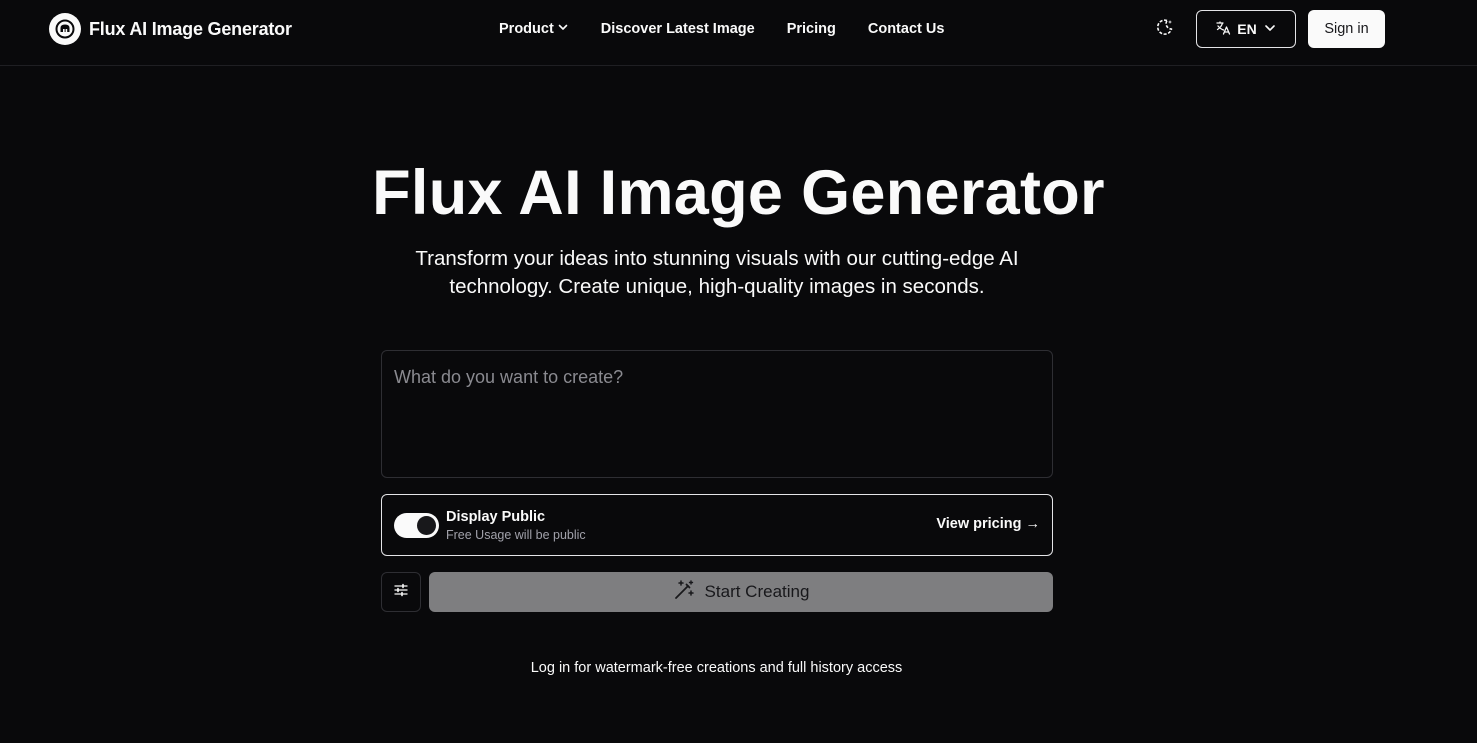 The width and height of the screenshot is (1477, 743). I want to click on display-public-title: Display Public, so click(496, 517).